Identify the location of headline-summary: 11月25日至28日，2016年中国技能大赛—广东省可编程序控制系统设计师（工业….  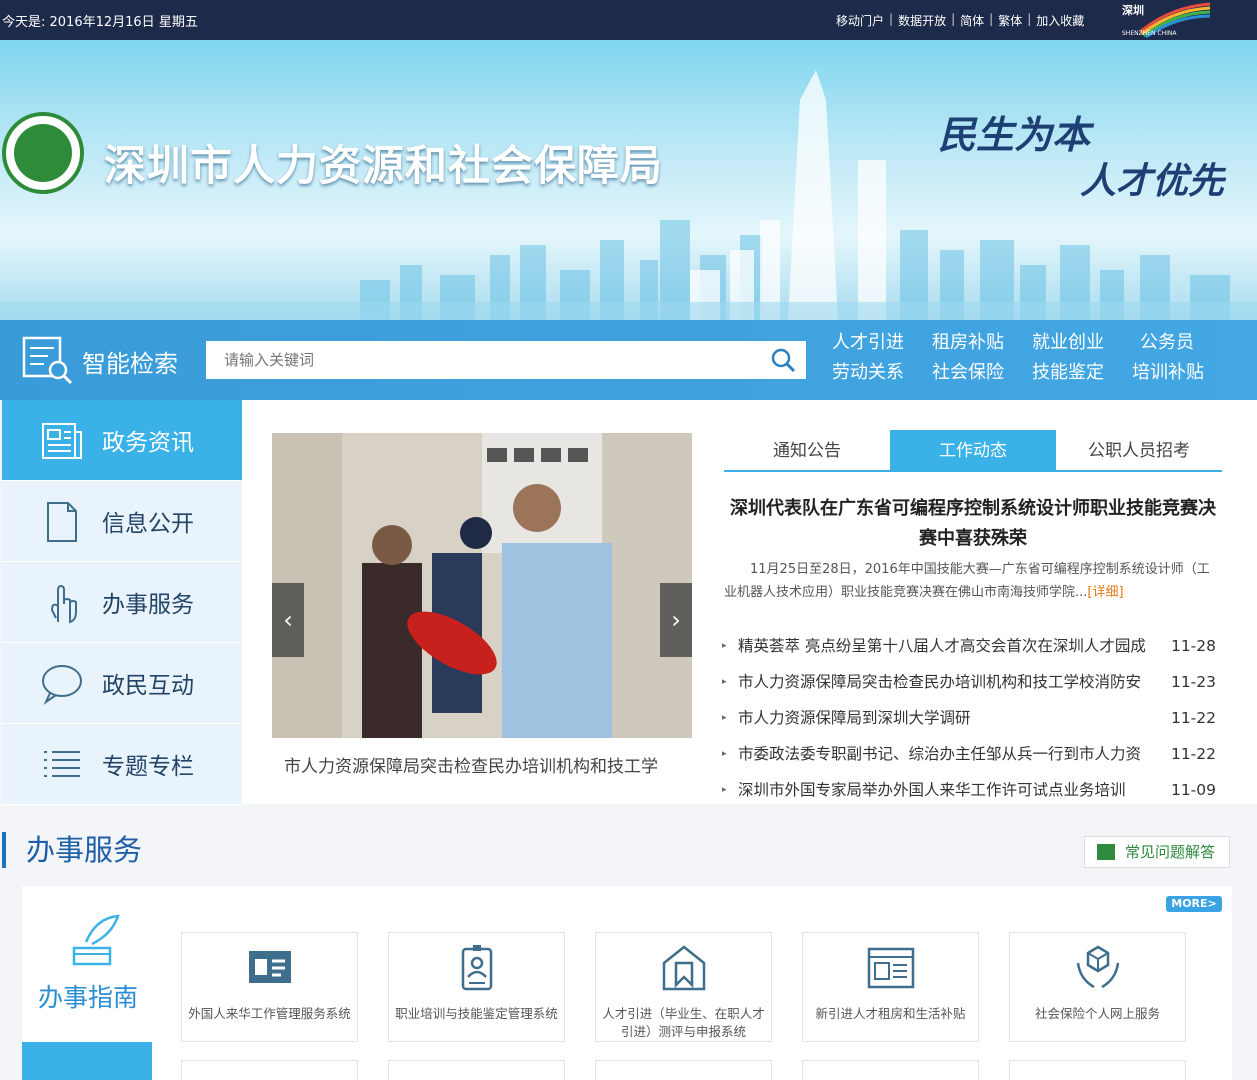
(973, 581).